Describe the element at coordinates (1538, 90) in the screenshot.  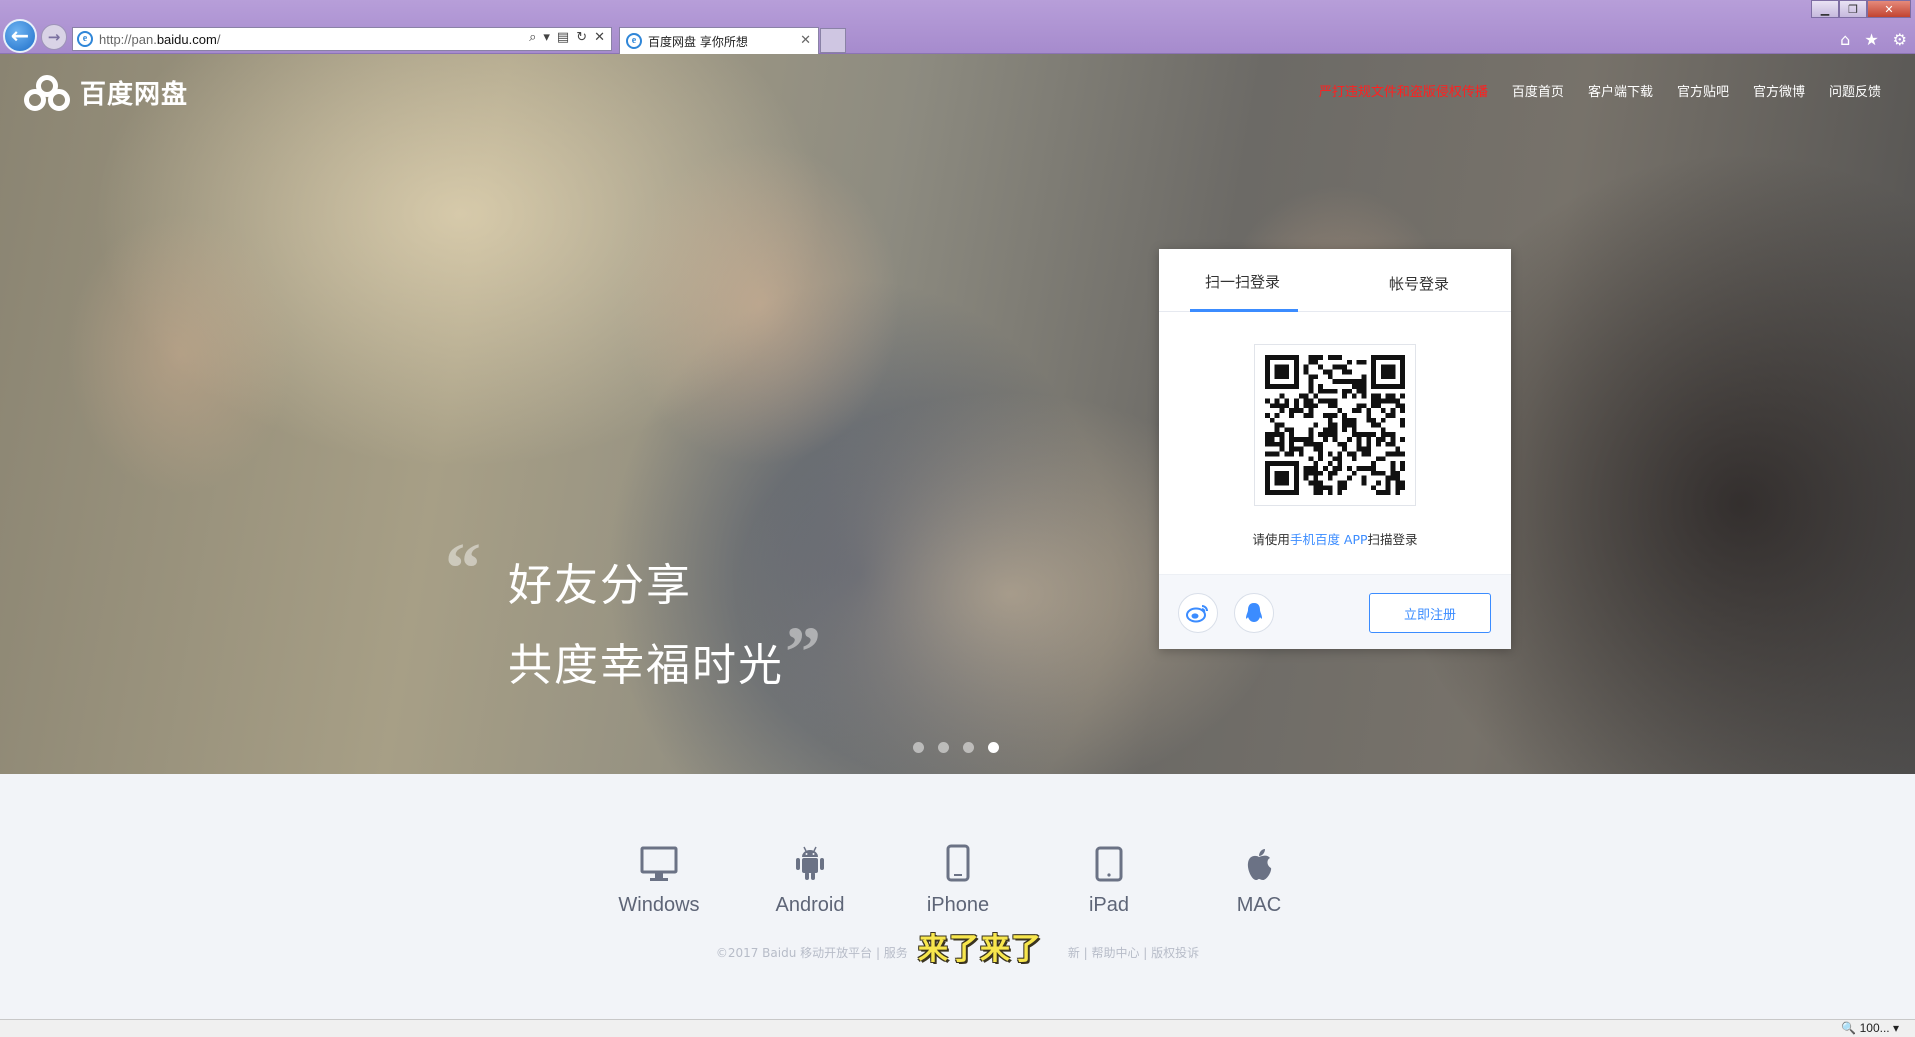
I see `nav-link-baidu-home: 百度首页` at that location.